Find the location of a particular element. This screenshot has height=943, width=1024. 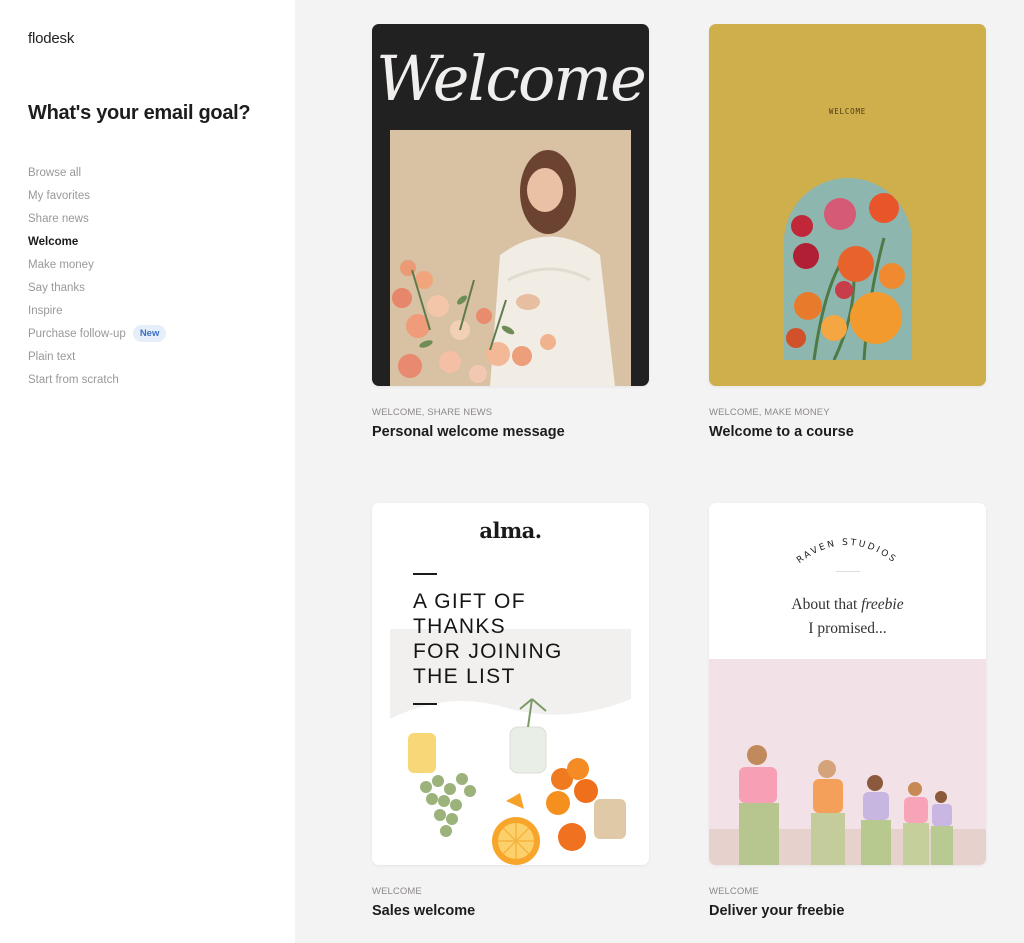

nav-item-plain-text: Plain text is located at coordinates (147, 356).